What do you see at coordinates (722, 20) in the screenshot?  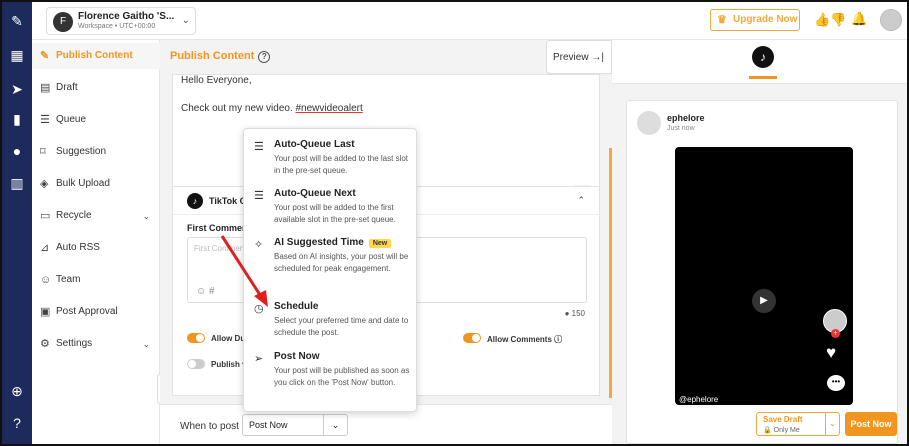 I see `trophy-icon: ♛` at bounding box center [722, 20].